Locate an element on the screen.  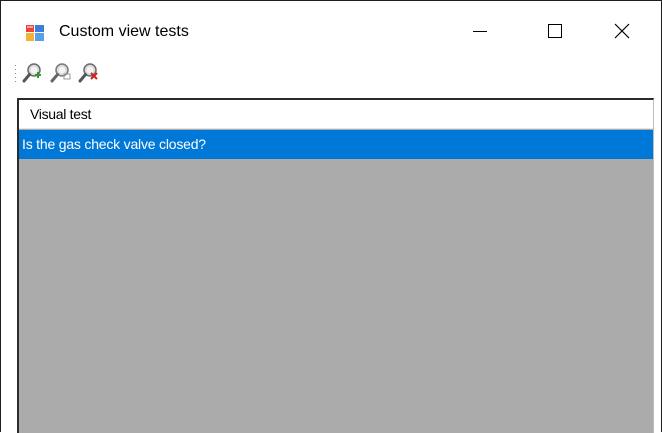
zoom-fit-icon is located at coordinates (61, 74).